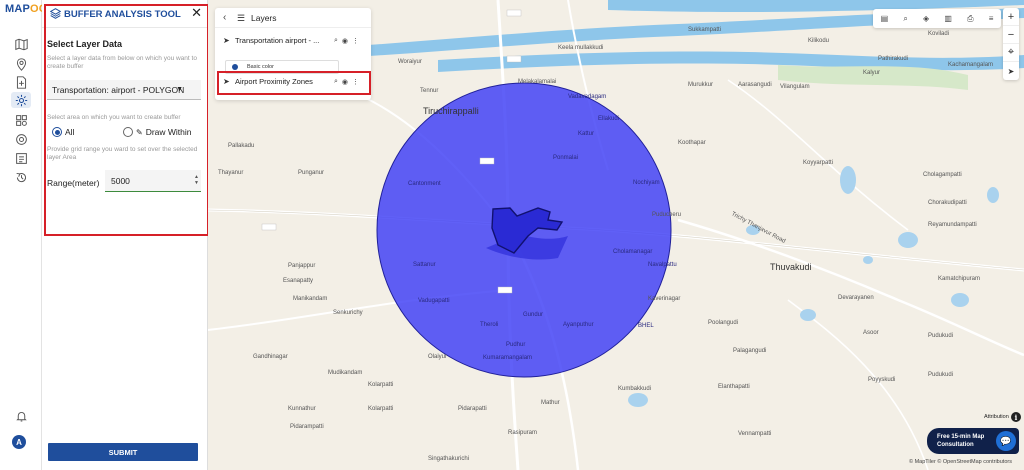  What do you see at coordinates (196, 180) in the screenshot?
I see `stepper-icon: ▲ ▼` at bounding box center [196, 180].